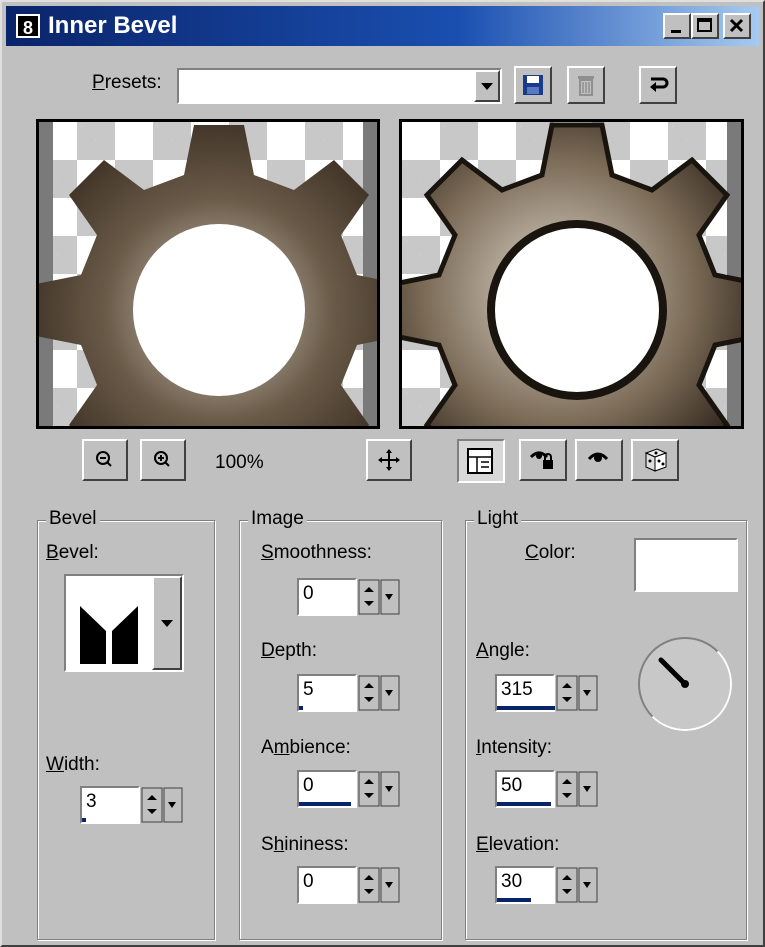 Image resolution: width=765 pixels, height=947 pixels. Describe the element at coordinates (339, 86) in the screenshot. I see `presets-dropdown` at that location.